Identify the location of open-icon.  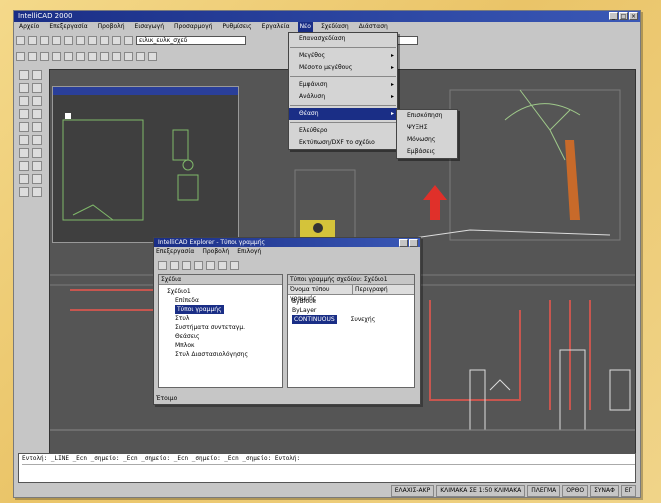
(32, 40).